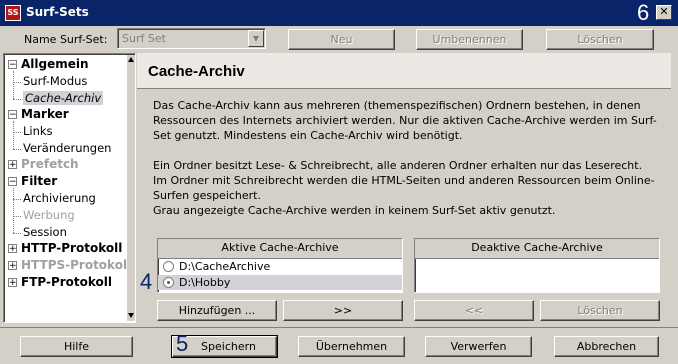  What do you see at coordinates (131, 59) in the screenshot?
I see `scroll-up-icon` at bounding box center [131, 59].